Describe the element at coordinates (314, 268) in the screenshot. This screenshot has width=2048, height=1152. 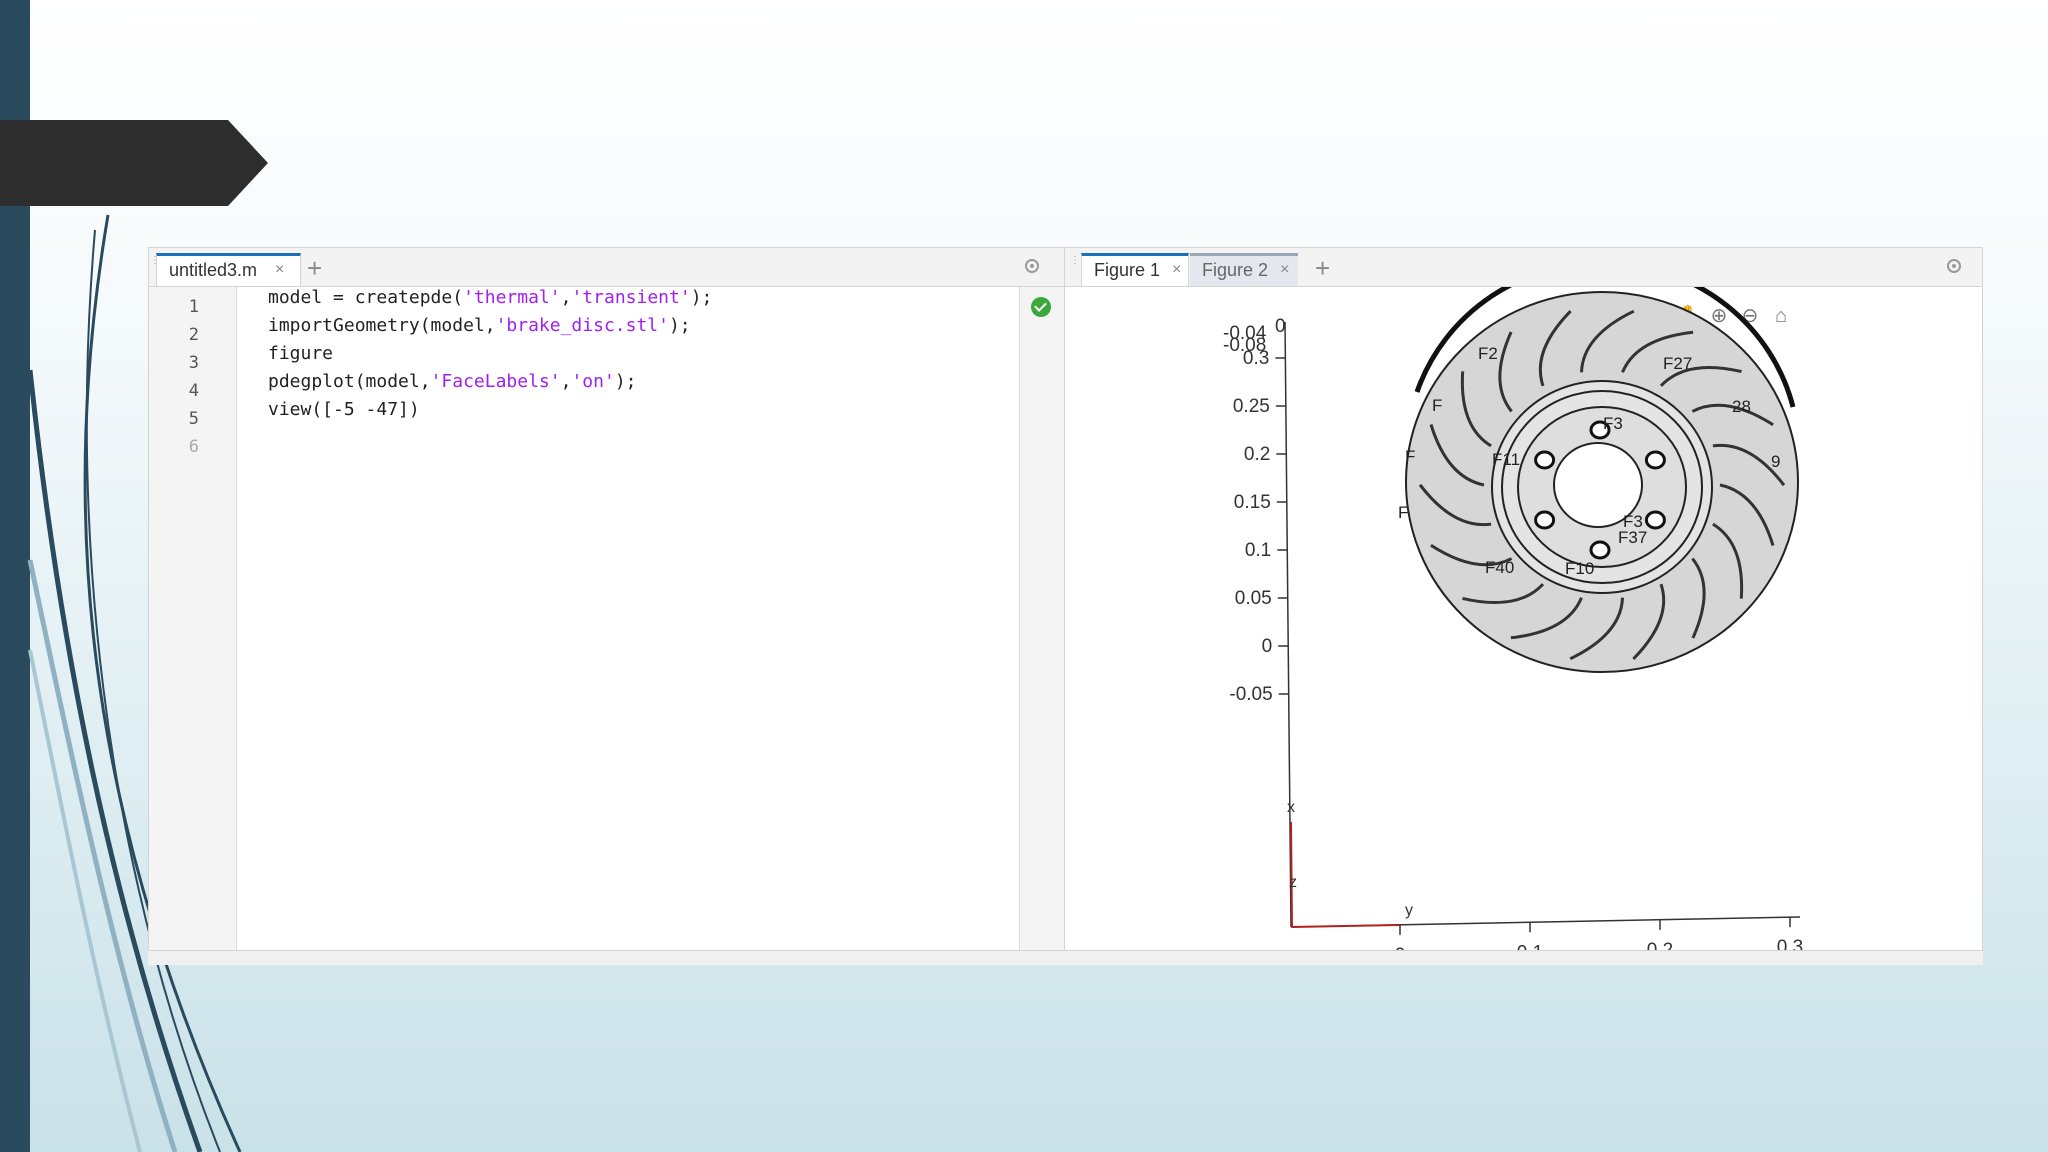
I see `add-tab-button: +` at that location.